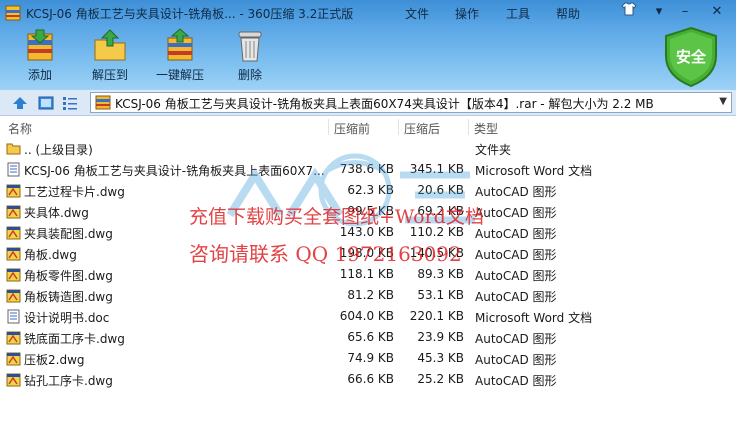 This screenshot has width=736, height=432. Describe the element at coordinates (467, 13) in the screenshot. I see `menu-operate: 操作` at that location.